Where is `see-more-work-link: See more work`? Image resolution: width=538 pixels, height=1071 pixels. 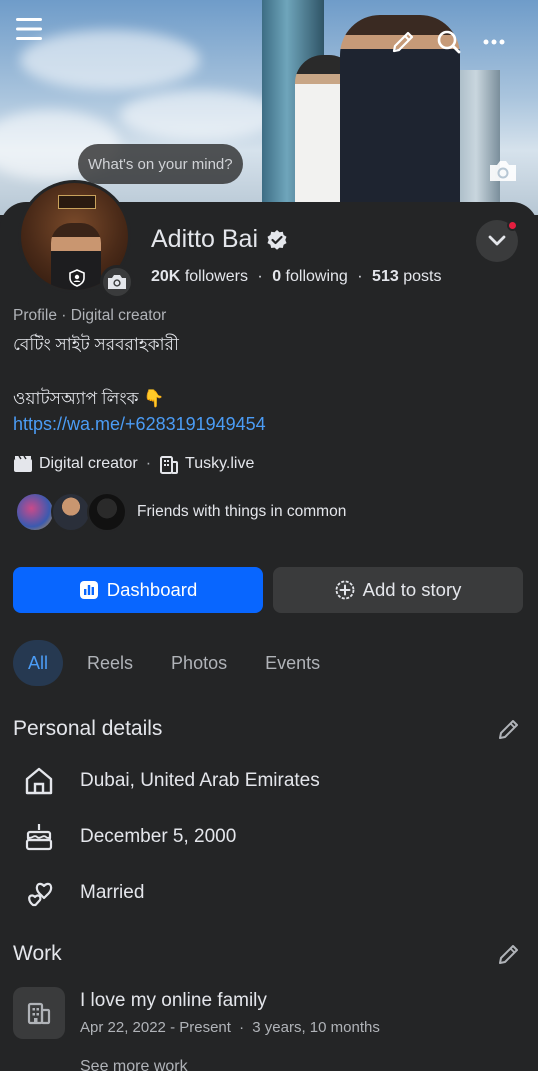 see-more-work-link: See more work is located at coordinates (134, 1064).